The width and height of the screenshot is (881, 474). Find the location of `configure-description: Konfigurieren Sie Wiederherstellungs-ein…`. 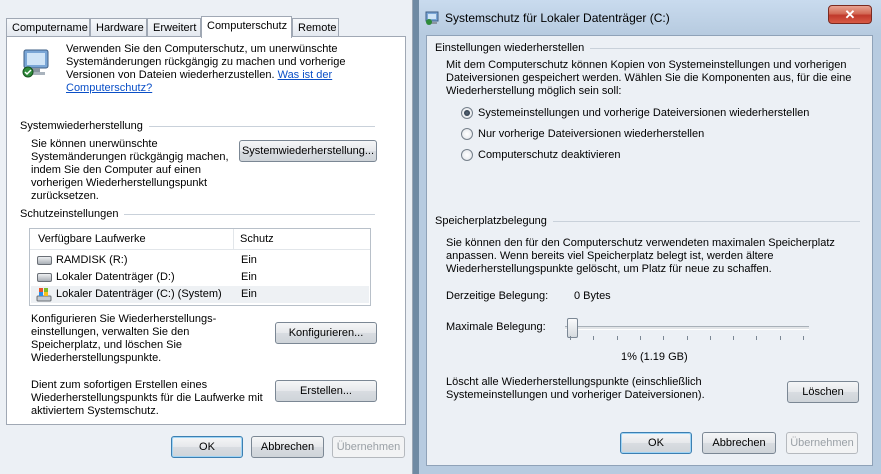

configure-description: Konfigurieren Sie Wiederherstellungs-ein… is located at coordinates (124, 338).